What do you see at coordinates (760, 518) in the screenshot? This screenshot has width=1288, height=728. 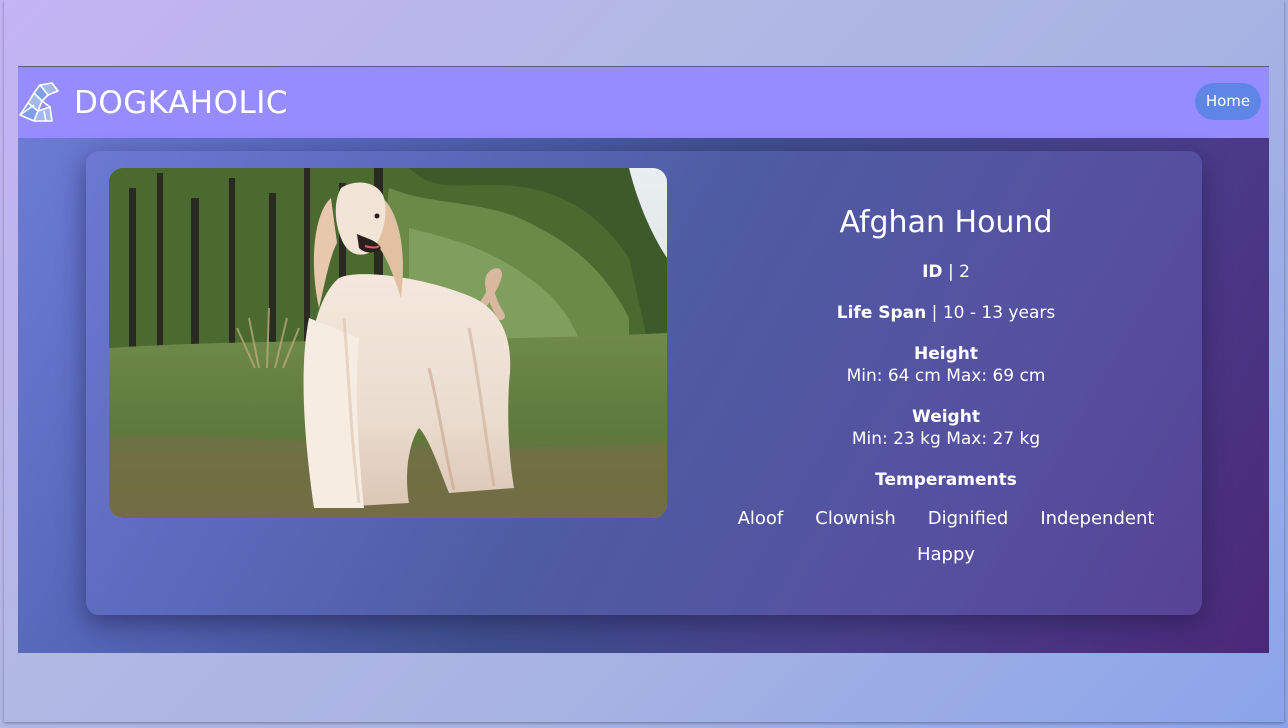 I see `temperament-tag: Aloof` at bounding box center [760, 518].